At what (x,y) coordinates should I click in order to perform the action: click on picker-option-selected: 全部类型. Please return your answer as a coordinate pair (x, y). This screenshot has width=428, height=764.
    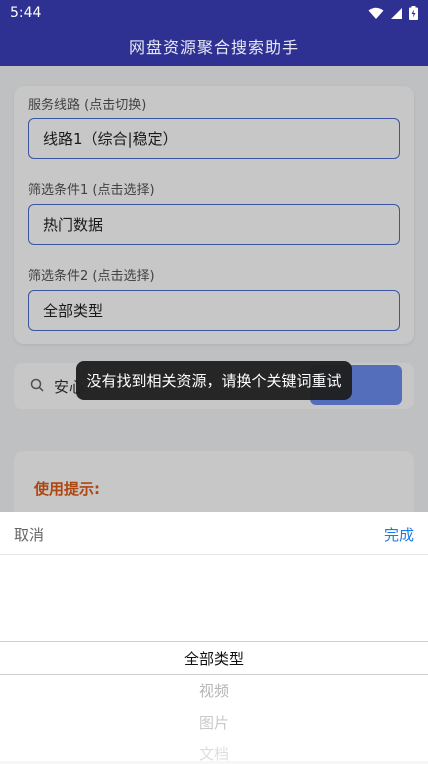
    Looking at the image, I should click on (214, 658).